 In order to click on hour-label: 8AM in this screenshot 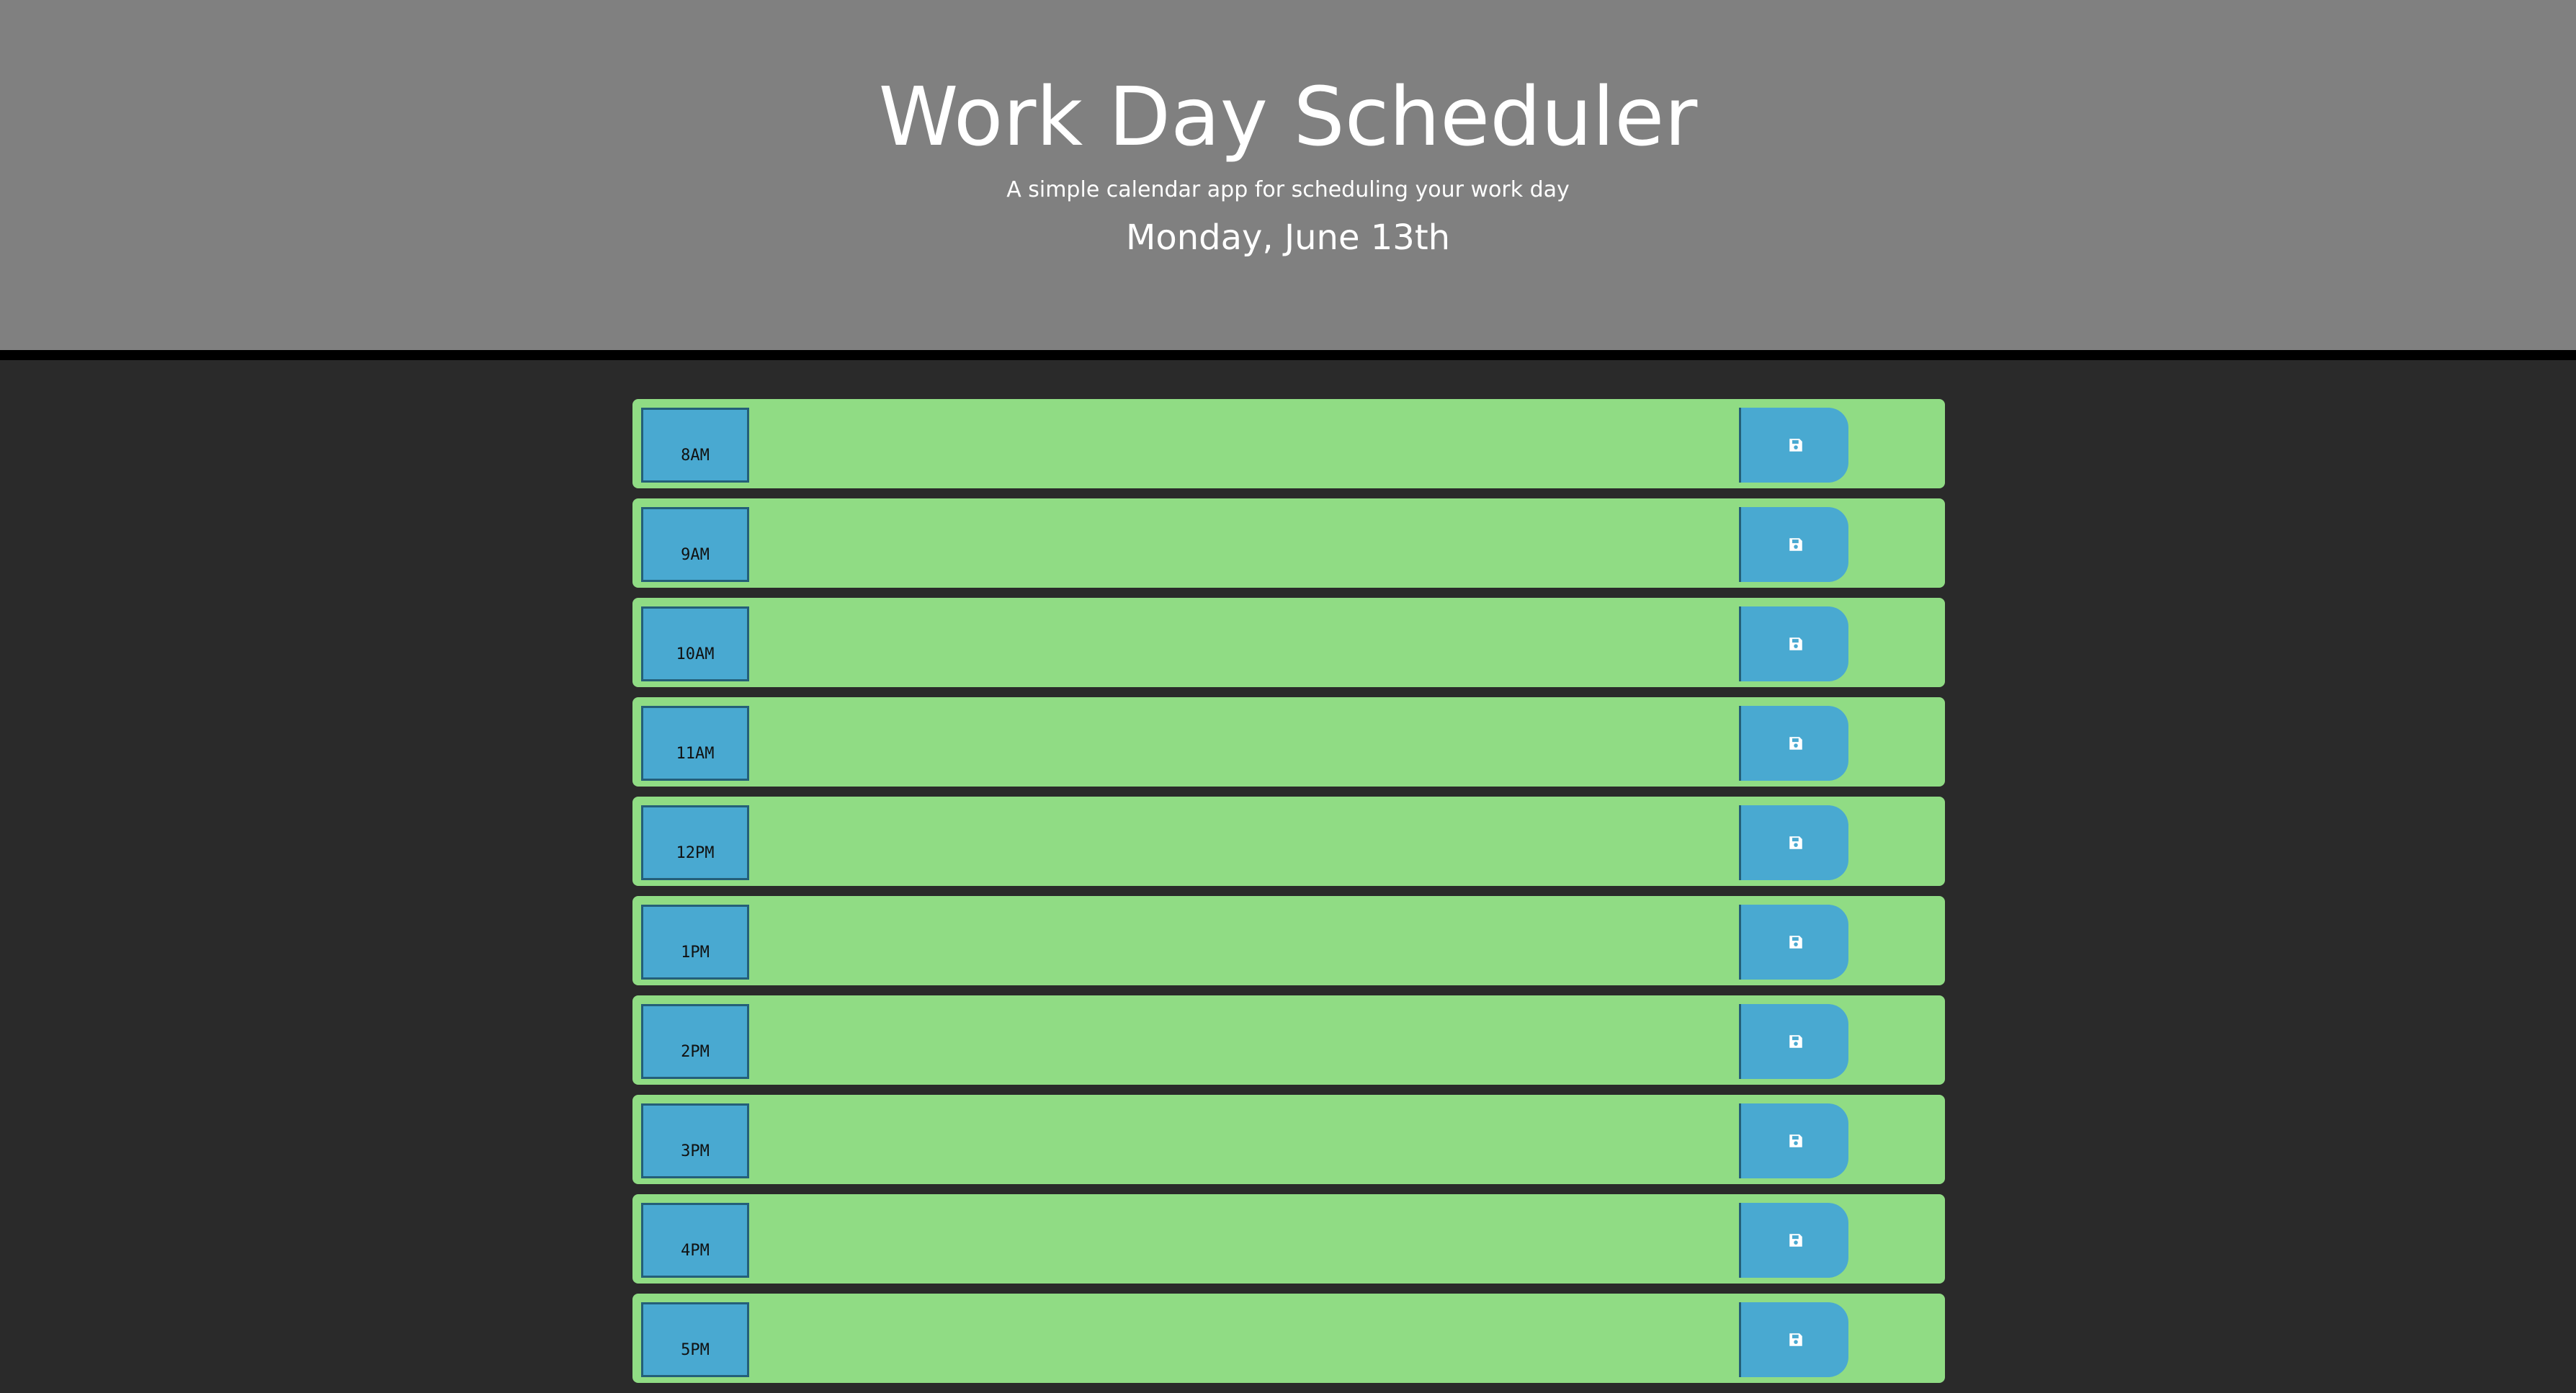, I will do `click(695, 456)`.